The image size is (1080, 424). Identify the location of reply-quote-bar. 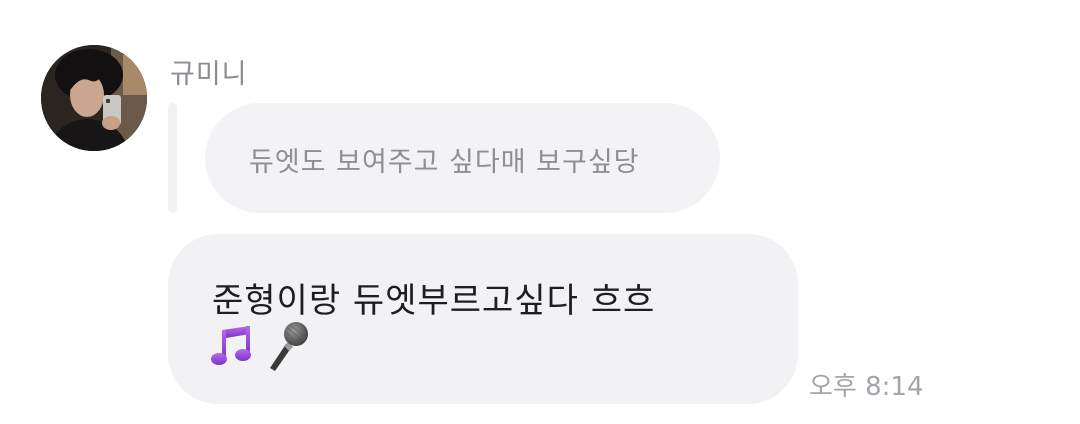
(172, 158).